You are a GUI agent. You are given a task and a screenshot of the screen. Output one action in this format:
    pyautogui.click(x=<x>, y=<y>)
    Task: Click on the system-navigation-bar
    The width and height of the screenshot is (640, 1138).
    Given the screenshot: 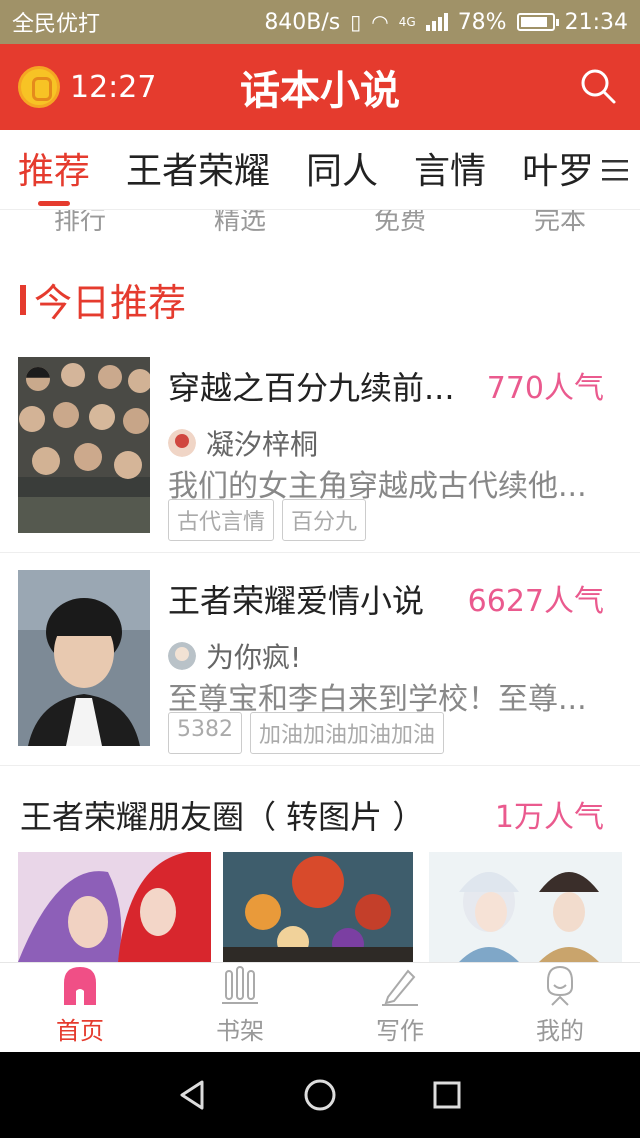 What is the action you would take?
    pyautogui.click(x=320, y=1095)
    